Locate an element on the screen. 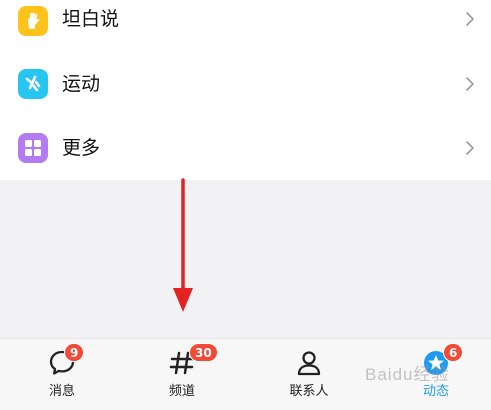 The width and height of the screenshot is (491, 410). hand-icon is located at coordinates (33, 21).